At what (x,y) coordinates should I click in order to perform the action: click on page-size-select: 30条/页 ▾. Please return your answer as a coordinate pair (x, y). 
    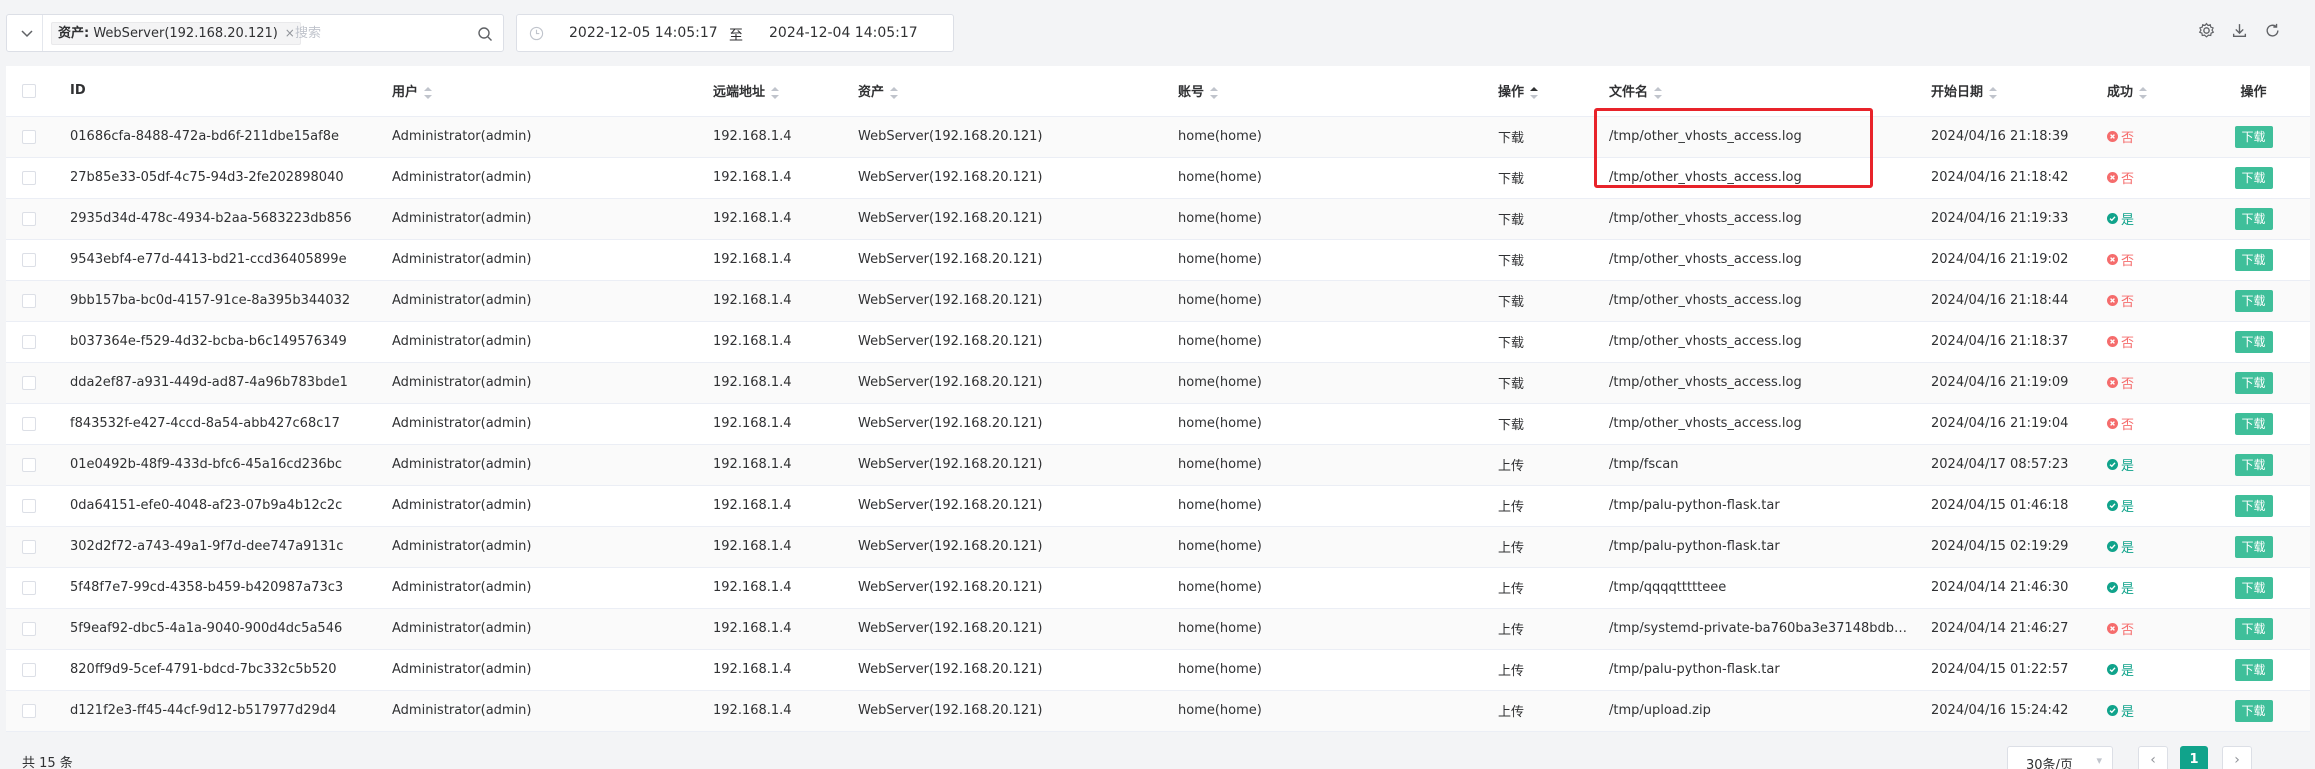
    Looking at the image, I should click on (2060, 757).